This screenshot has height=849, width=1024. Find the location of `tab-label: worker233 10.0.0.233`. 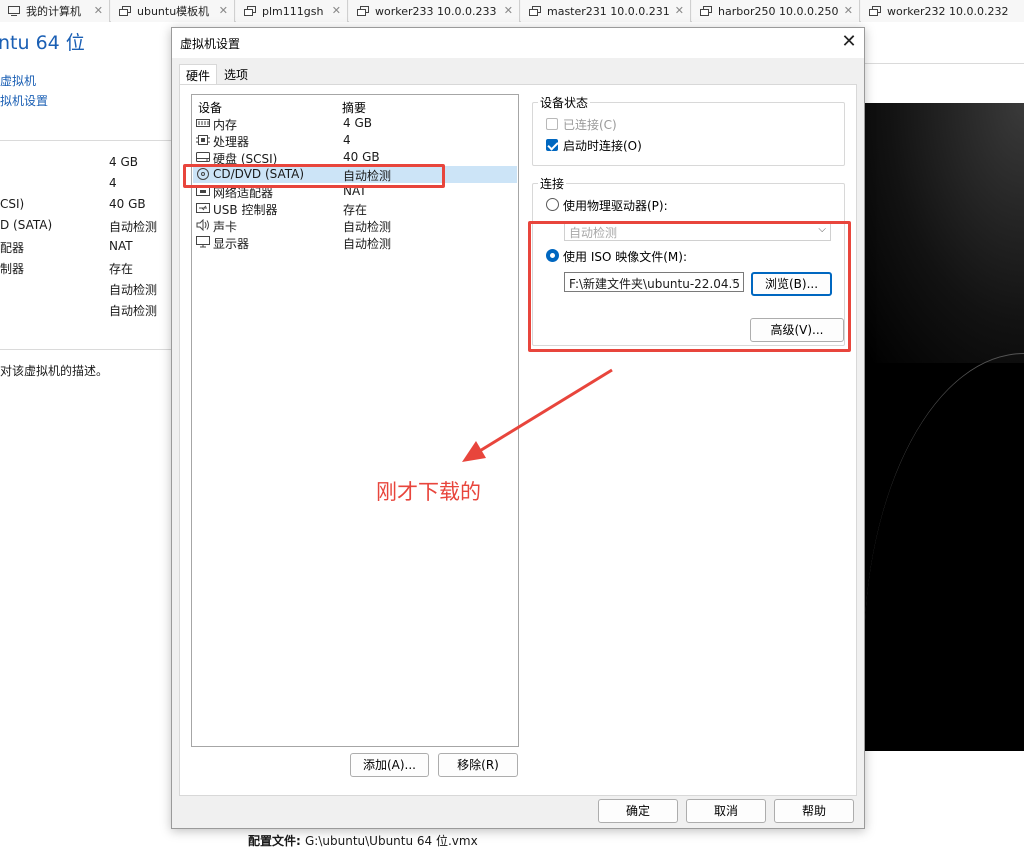

tab-label: worker233 10.0.0.233 is located at coordinates (436, 11).